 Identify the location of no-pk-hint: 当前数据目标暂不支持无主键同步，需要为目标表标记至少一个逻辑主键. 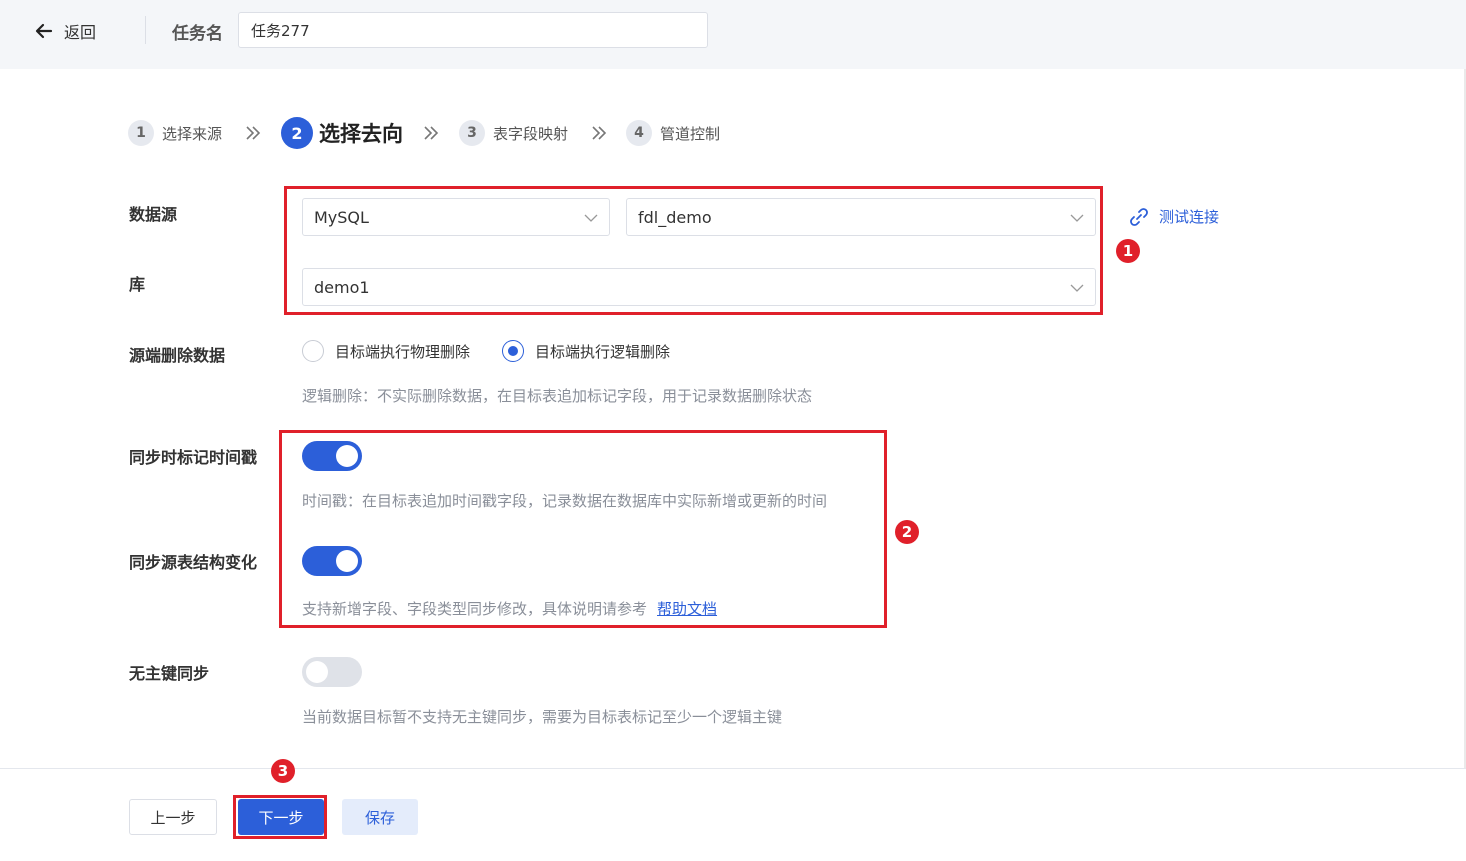
(542, 717).